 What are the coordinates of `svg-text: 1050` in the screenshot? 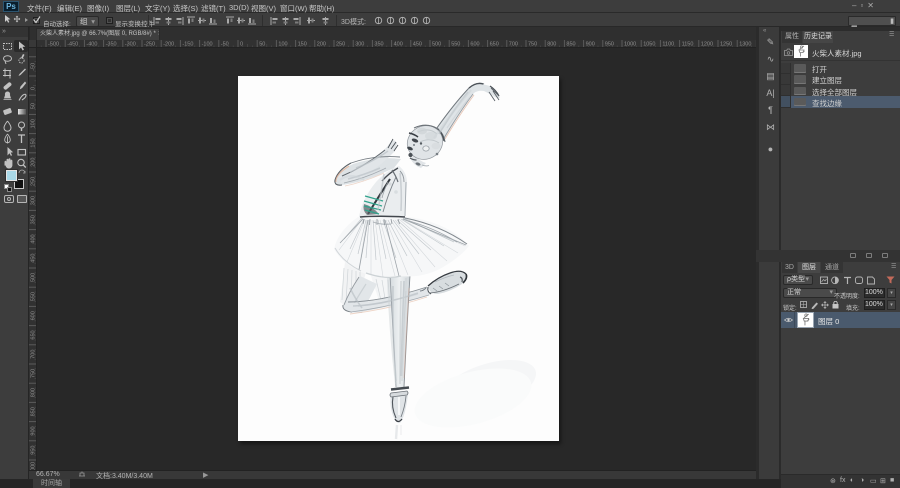 It's located at (649, 45).